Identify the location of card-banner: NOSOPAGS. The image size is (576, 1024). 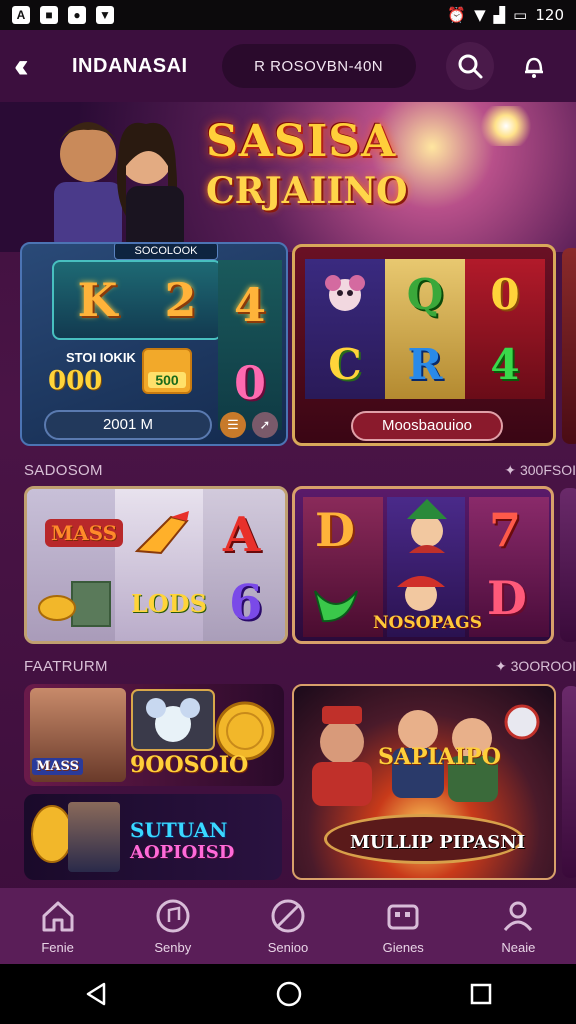
(427, 623).